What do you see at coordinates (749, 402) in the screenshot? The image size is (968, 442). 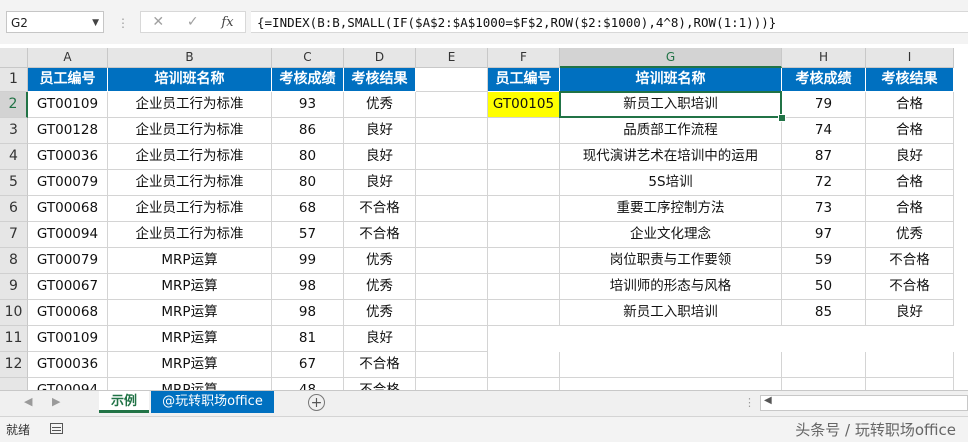 I see `tab-split-handle-icon: ⋮` at bounding box center [749, 402].